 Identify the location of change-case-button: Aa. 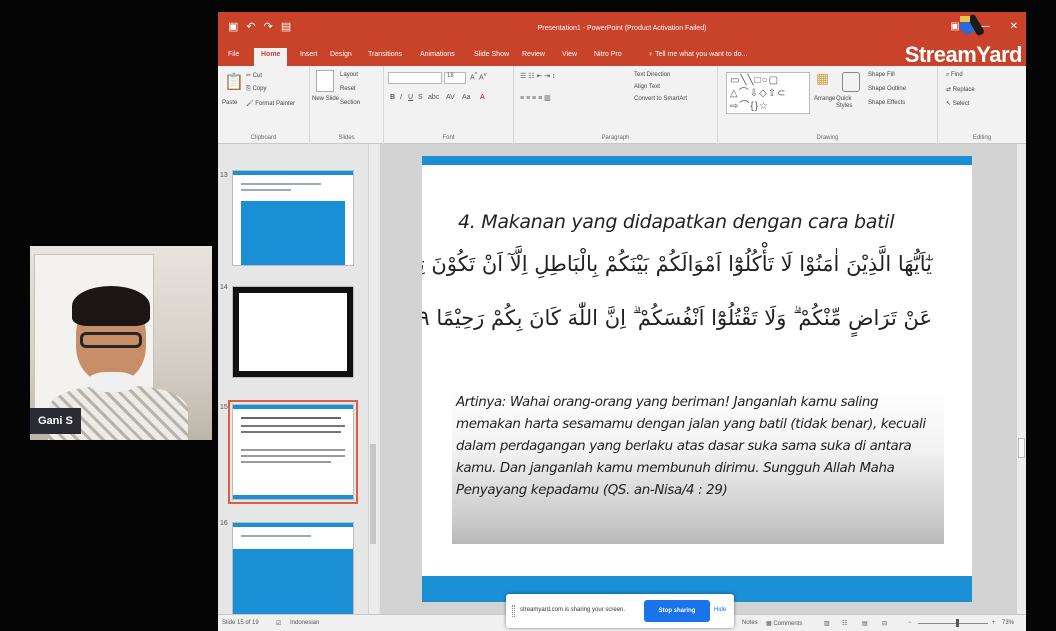
(466, 97).